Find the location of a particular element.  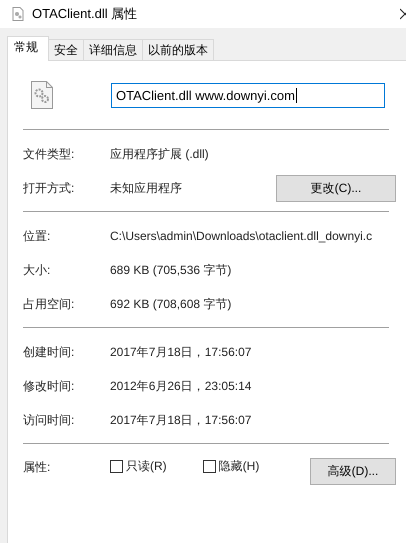

tab: 以前的版本 is located at coordinates (178, 49).